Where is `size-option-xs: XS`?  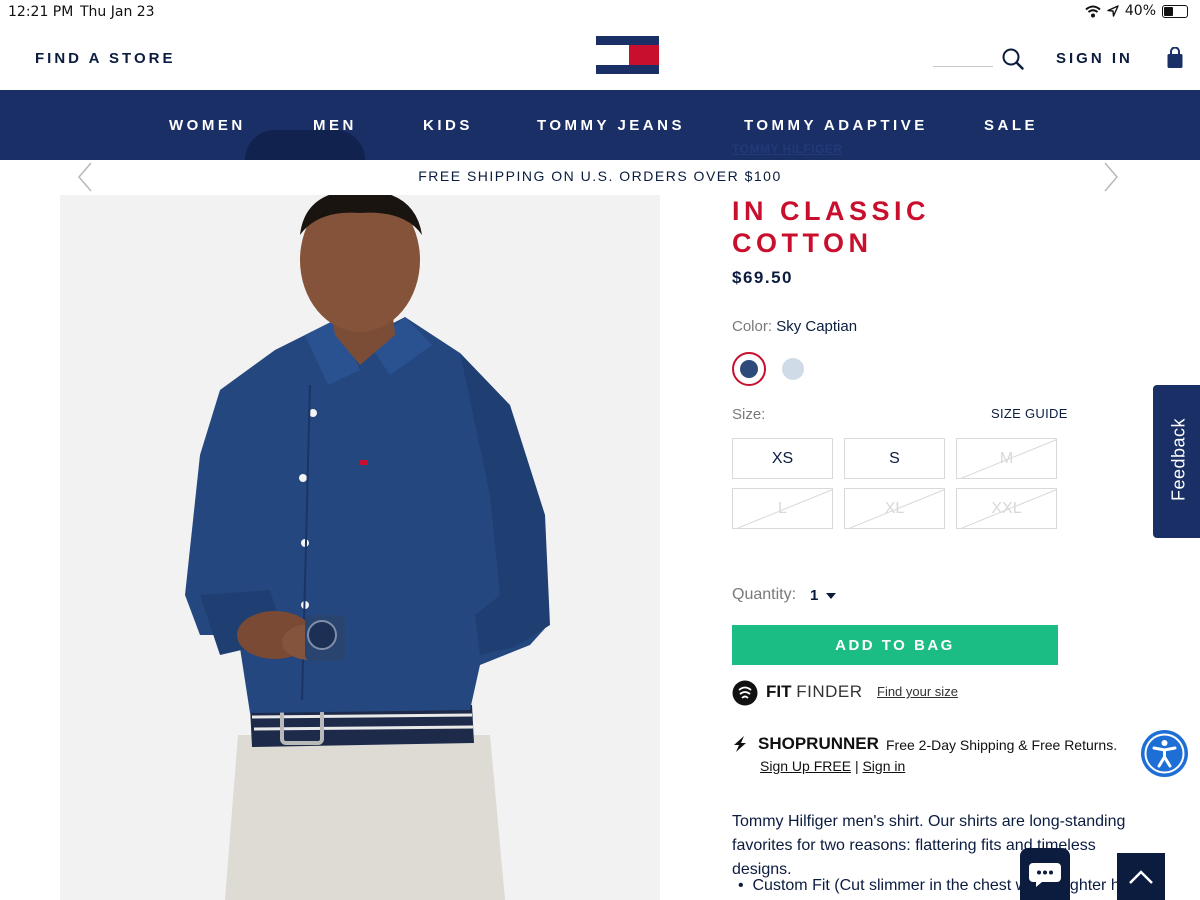
size-option-xs: XS is located at coordinates (782, 458).